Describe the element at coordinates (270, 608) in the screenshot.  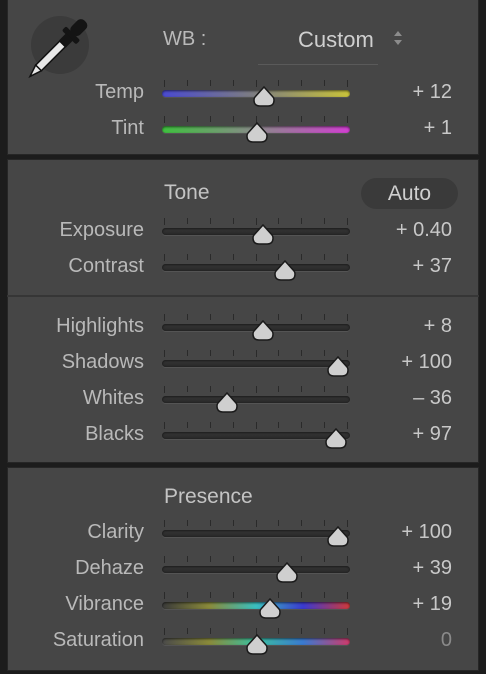
I see `vibrance-slider-thumb` at that location.